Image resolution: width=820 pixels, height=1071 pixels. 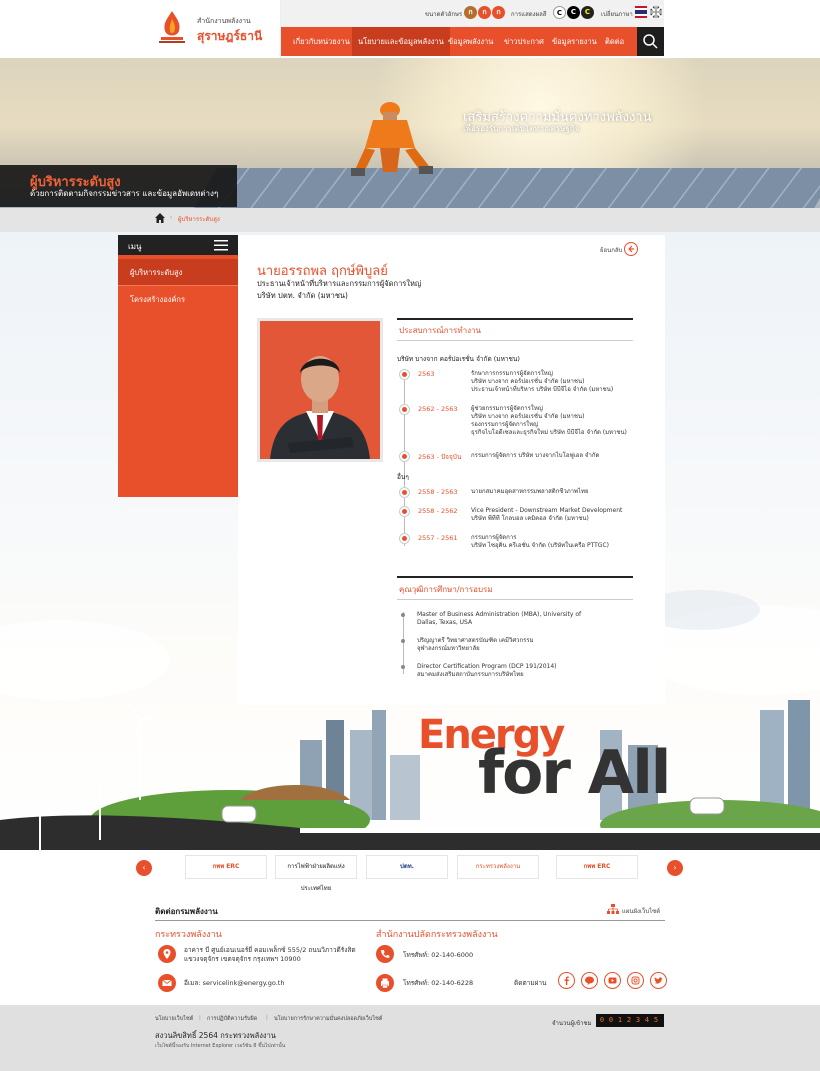 I want to click on experience-group-other: อื่นๆ, so click(x=403, y=477).